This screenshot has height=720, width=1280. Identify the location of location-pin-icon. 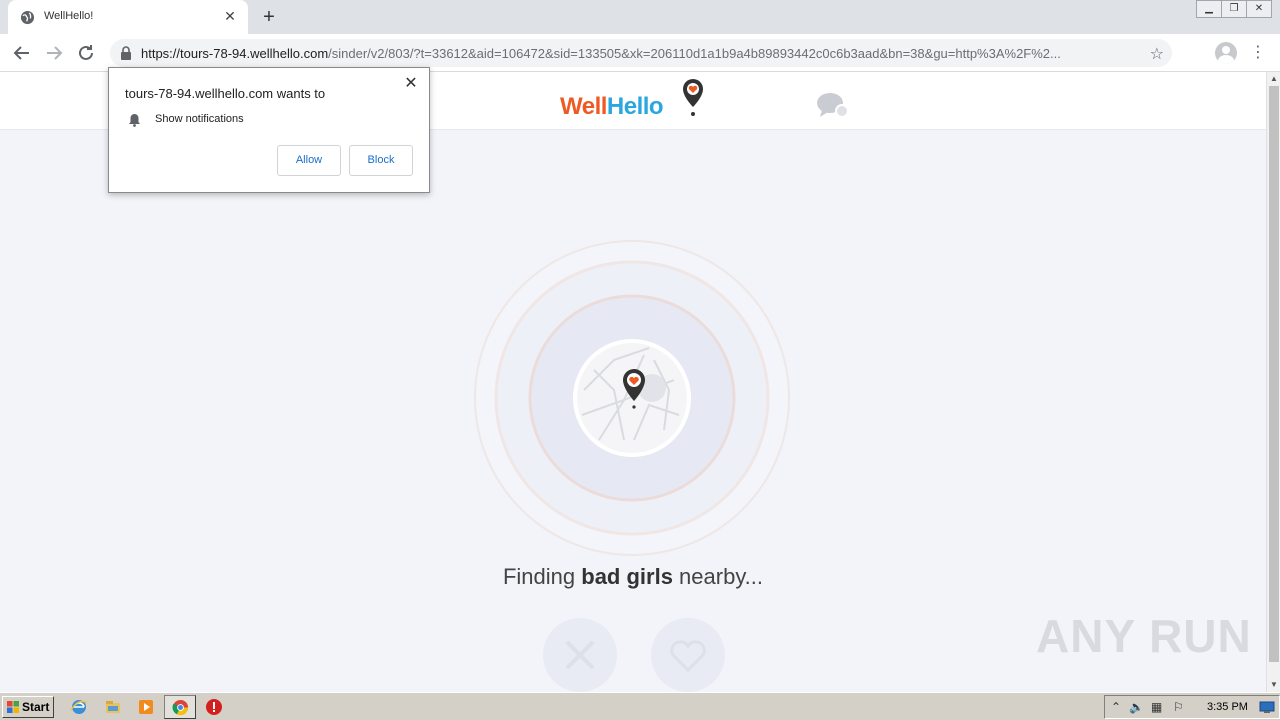
(693, 97).